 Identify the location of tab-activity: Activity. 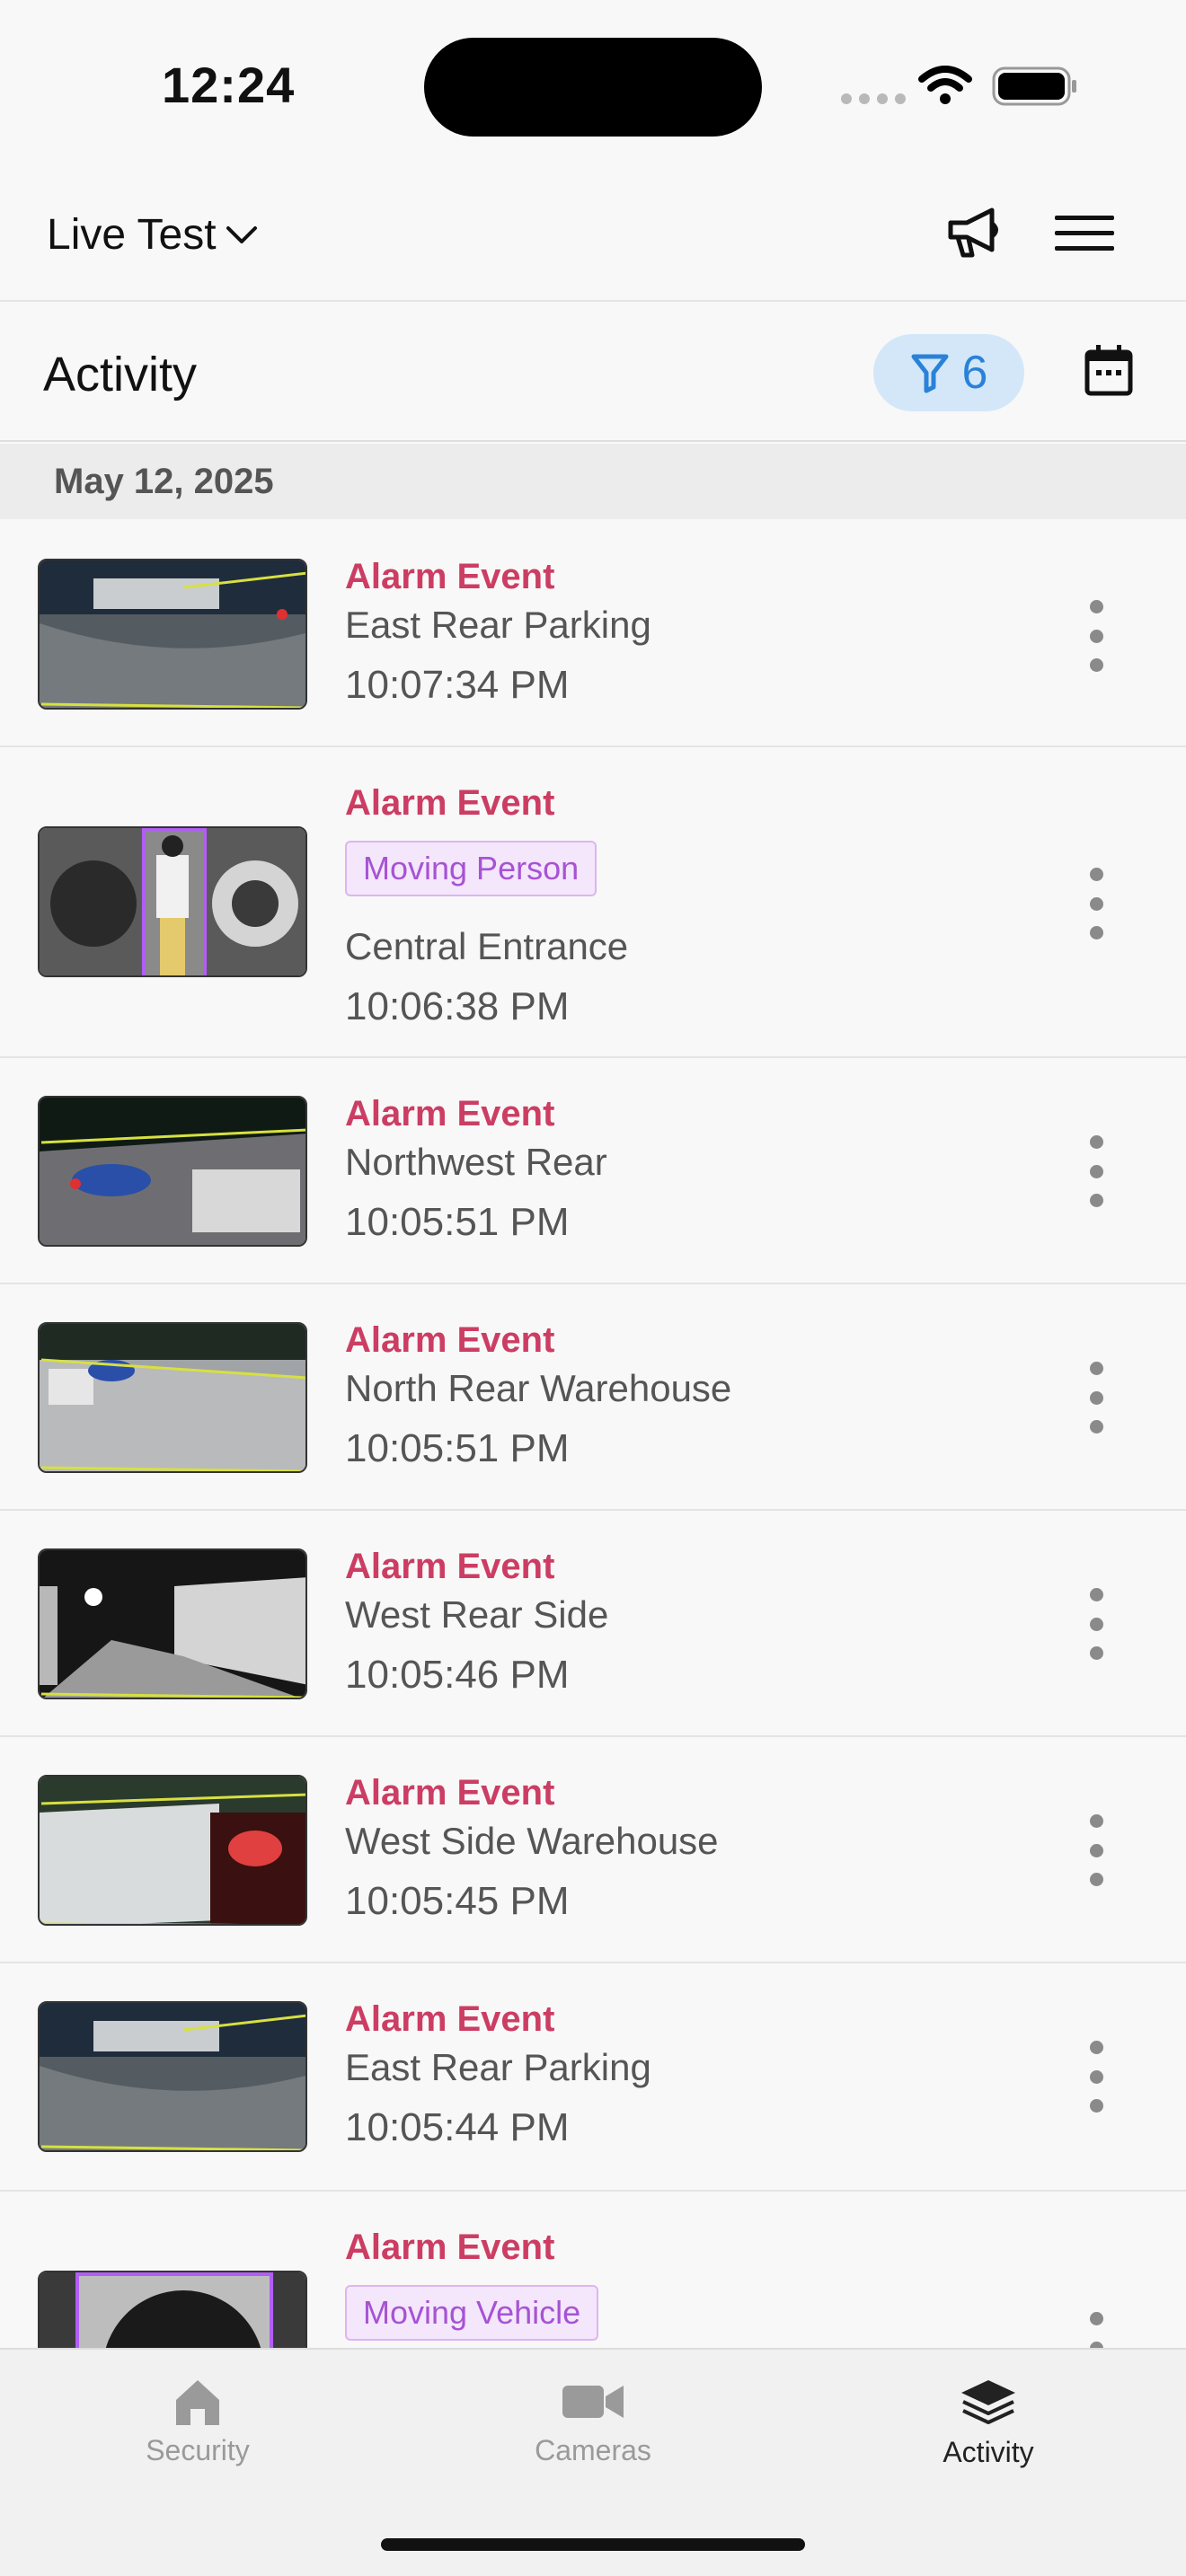
(988, 2423).